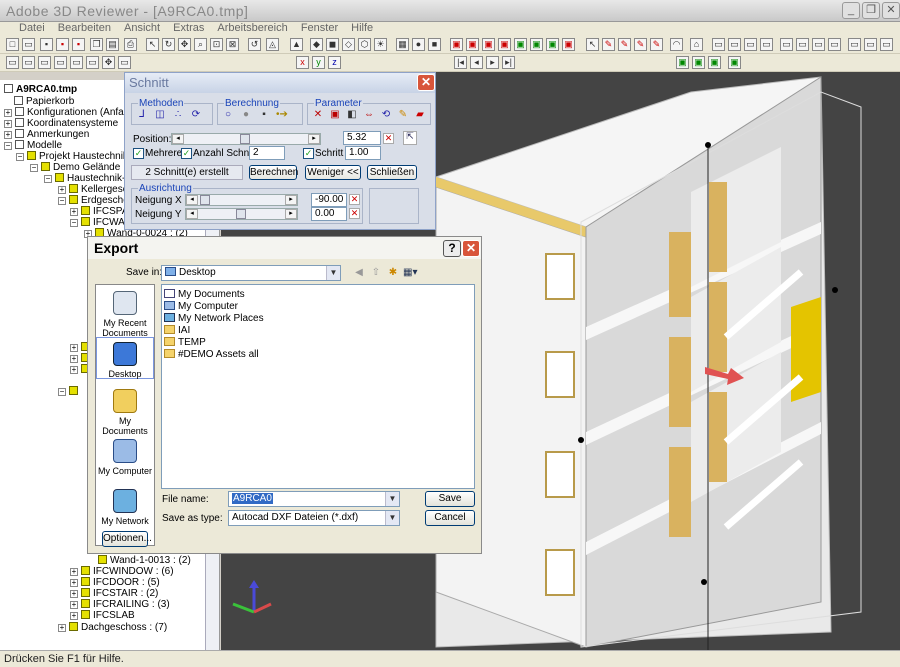  I want to click on list-item: My Computer, so click(201, 306).